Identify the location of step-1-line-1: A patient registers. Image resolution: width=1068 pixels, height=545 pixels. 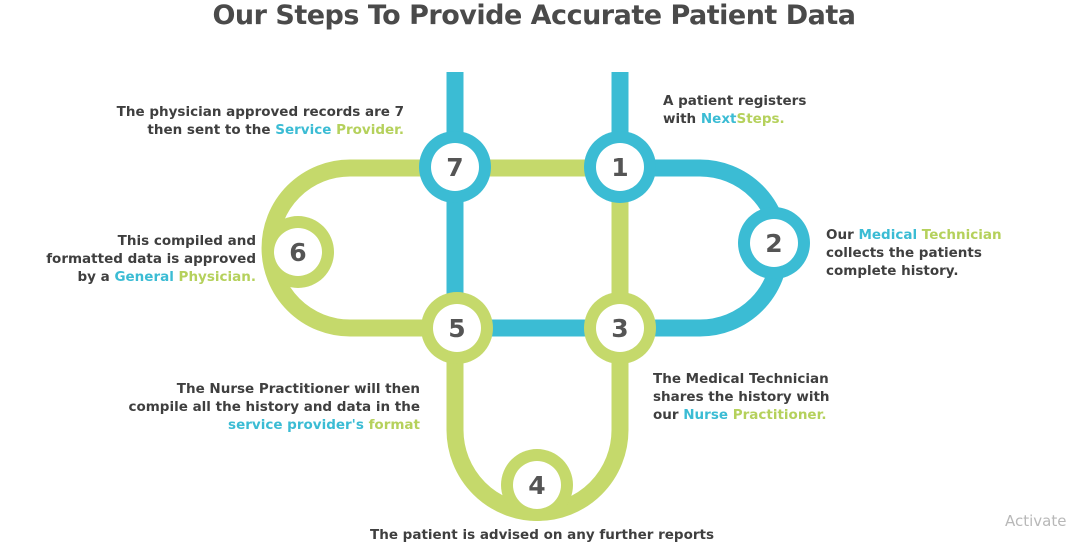
(735, 101).